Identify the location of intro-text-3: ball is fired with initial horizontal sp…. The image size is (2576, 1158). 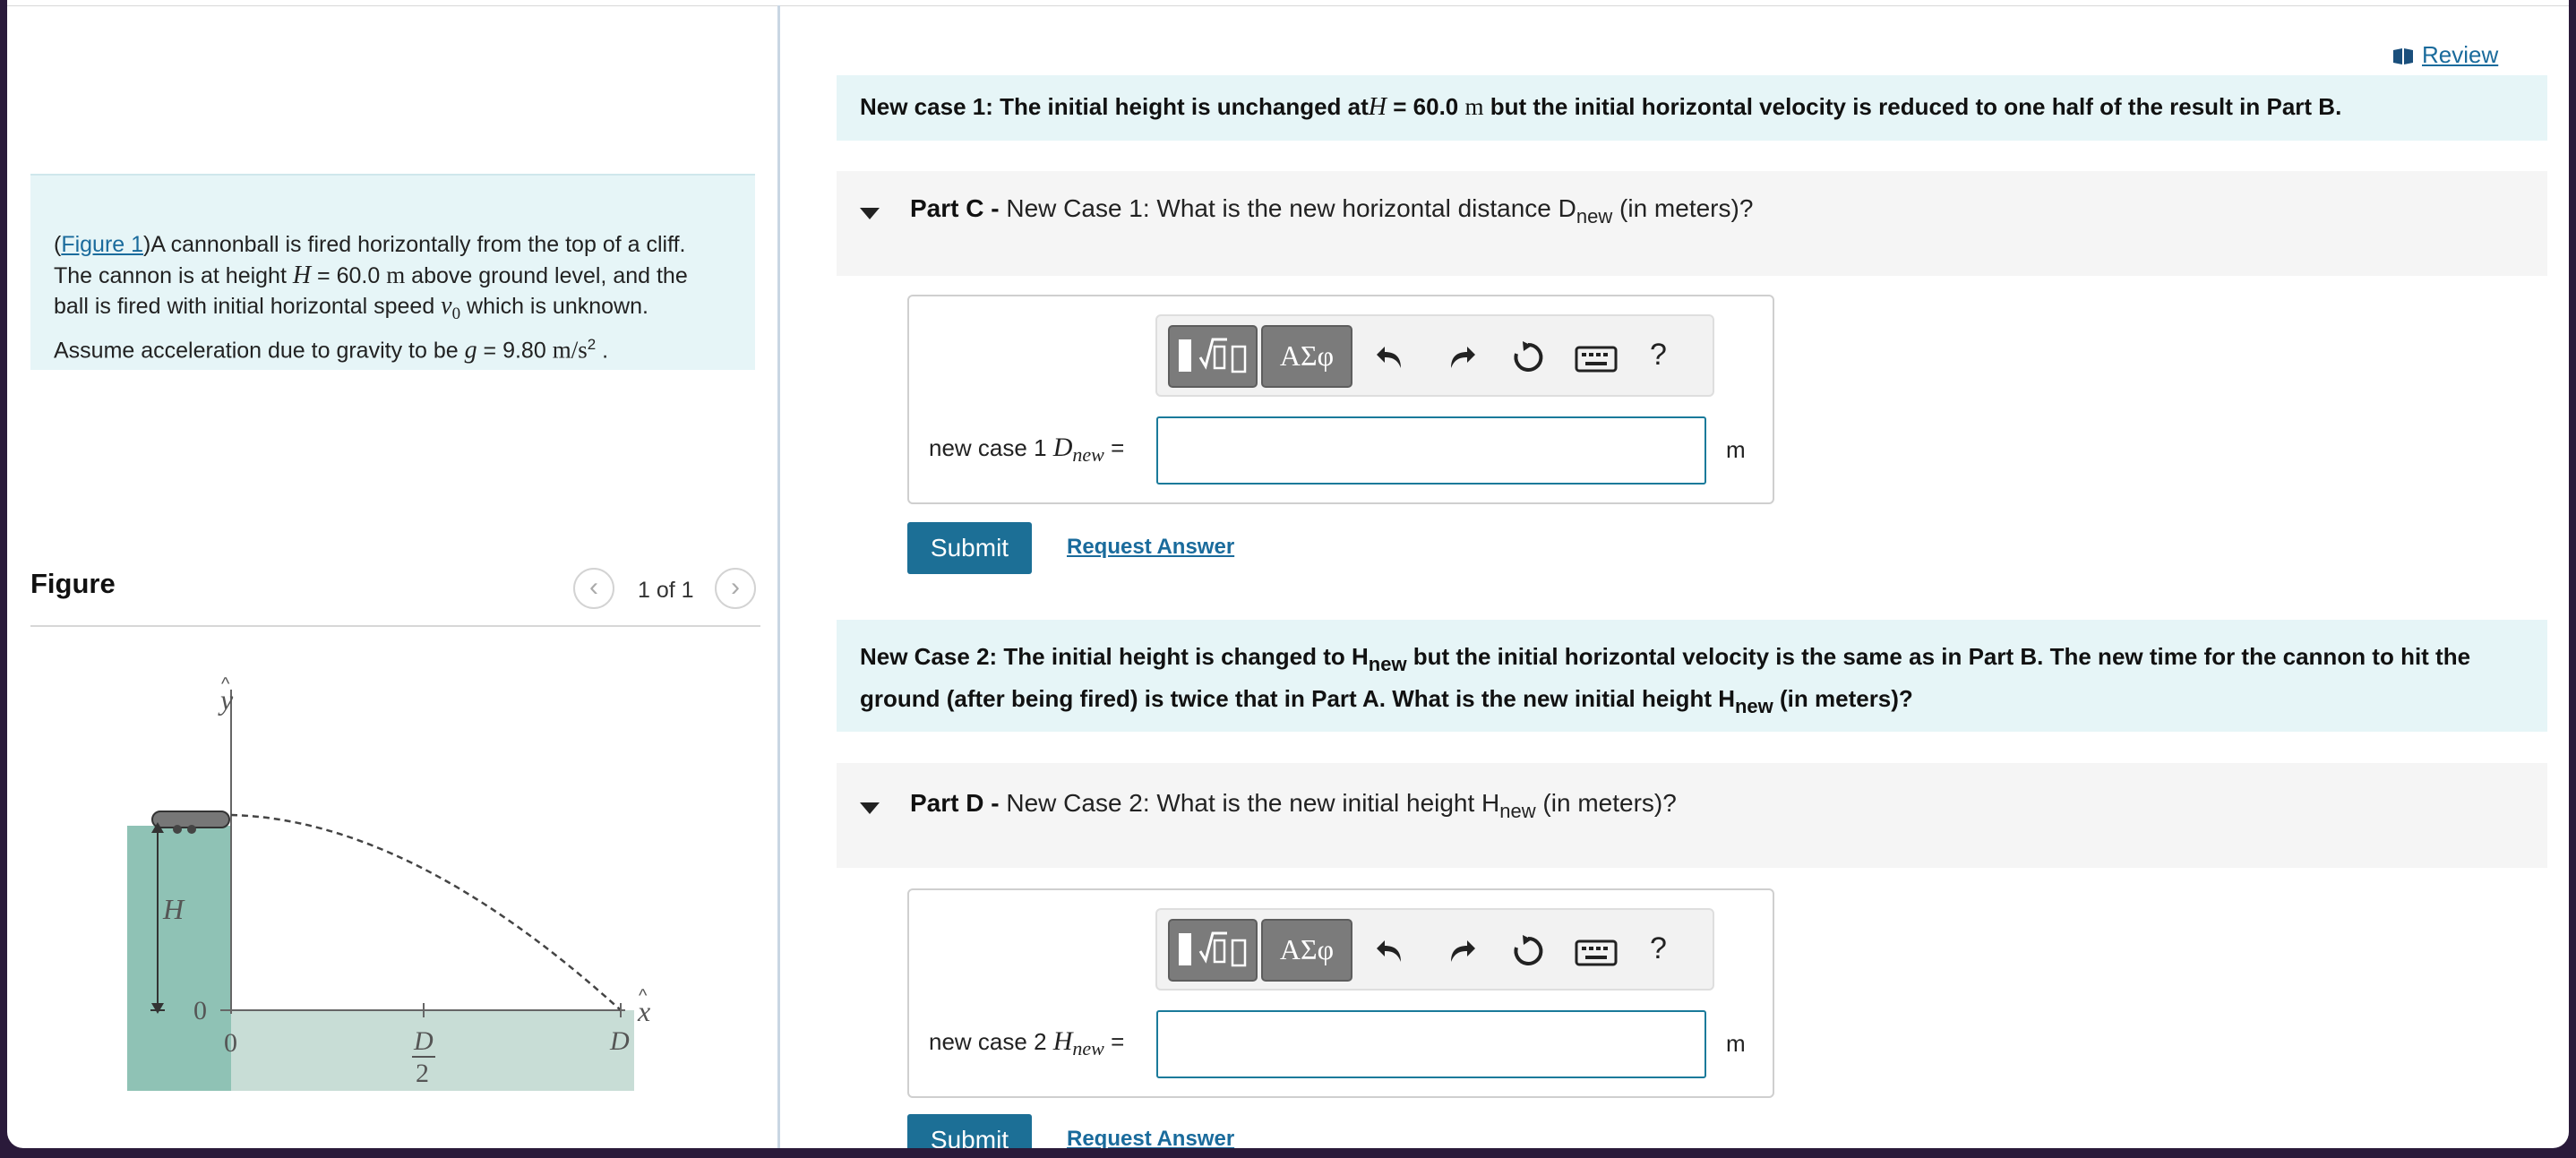
(248, 306).